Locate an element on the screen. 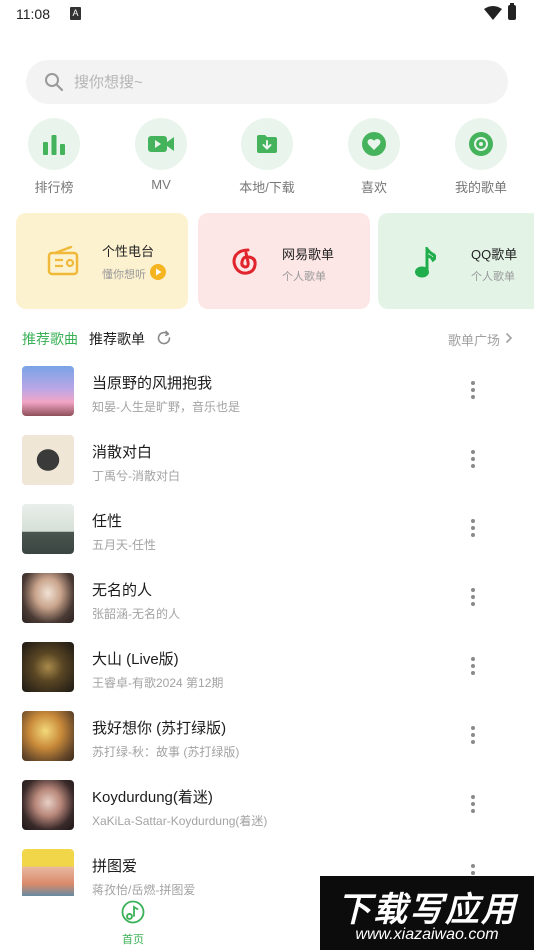 The width and height of the screenshot is (534, 950). status-time: 11:08 is located at coordinates (33, 14).